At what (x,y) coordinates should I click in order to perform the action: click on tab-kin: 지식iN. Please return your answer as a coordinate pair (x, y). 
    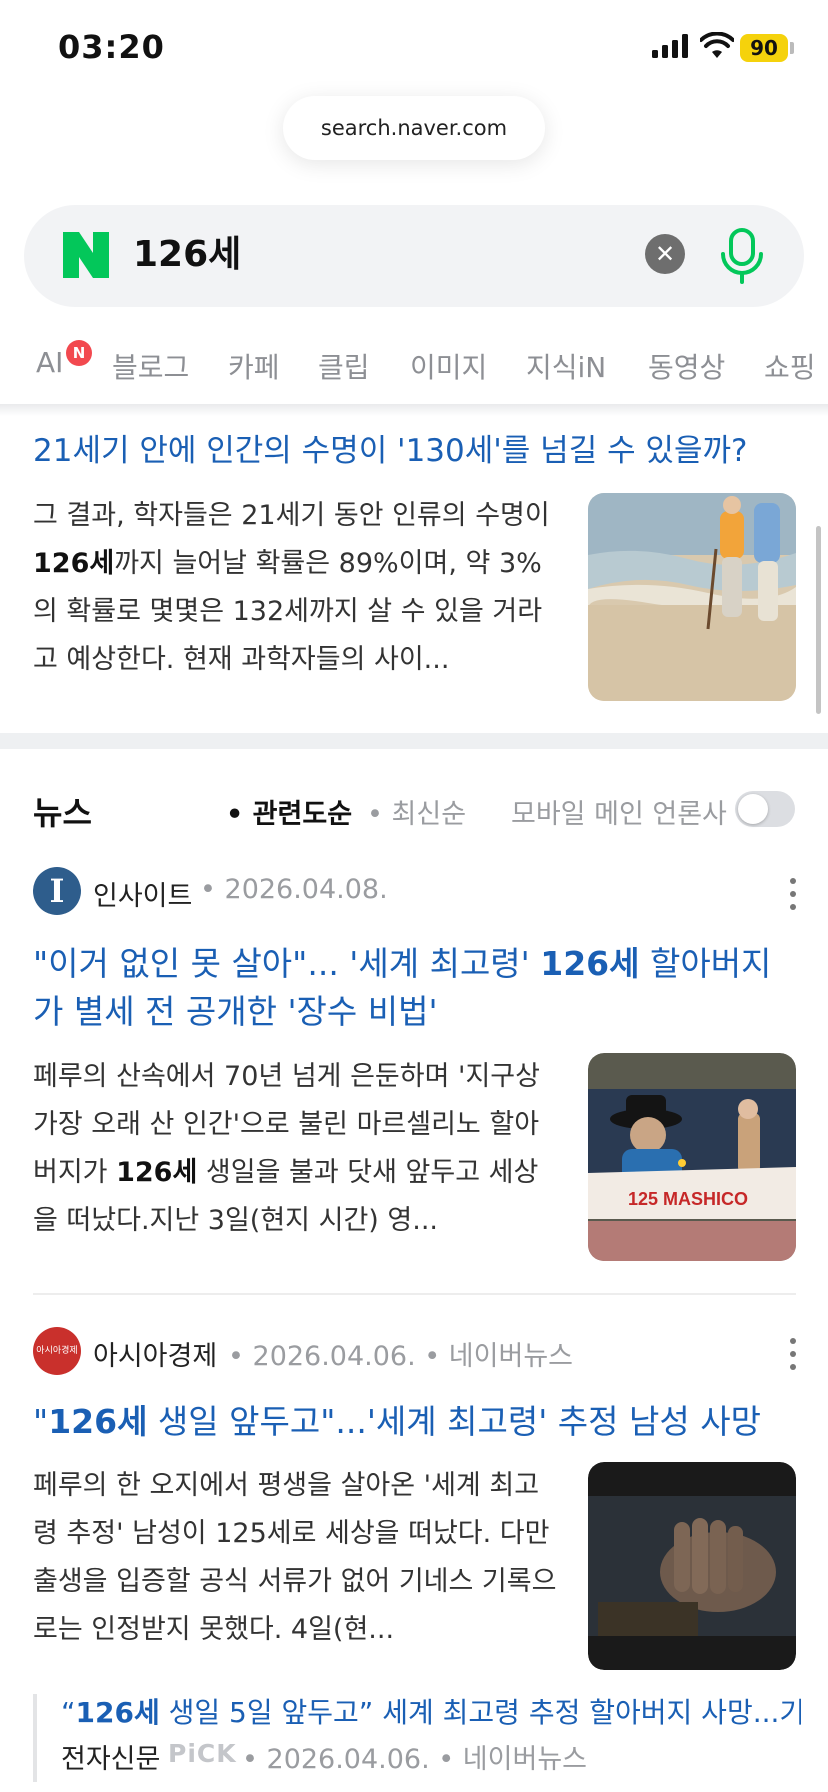
    Looking at the image, I should click on (566, 366).